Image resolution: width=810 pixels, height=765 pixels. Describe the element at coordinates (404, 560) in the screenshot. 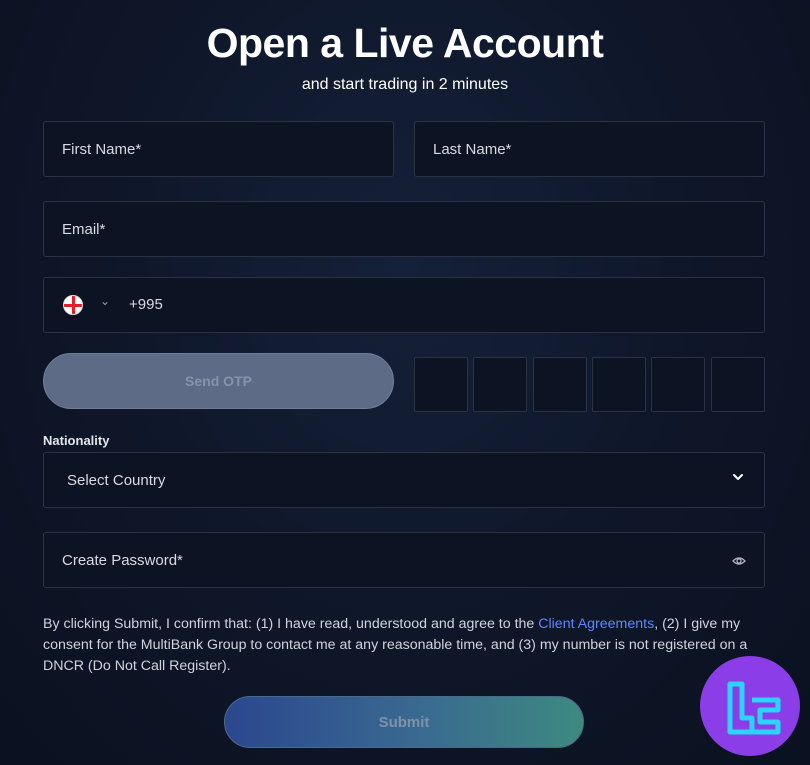

I see `password-field: Create Password*` at that location.